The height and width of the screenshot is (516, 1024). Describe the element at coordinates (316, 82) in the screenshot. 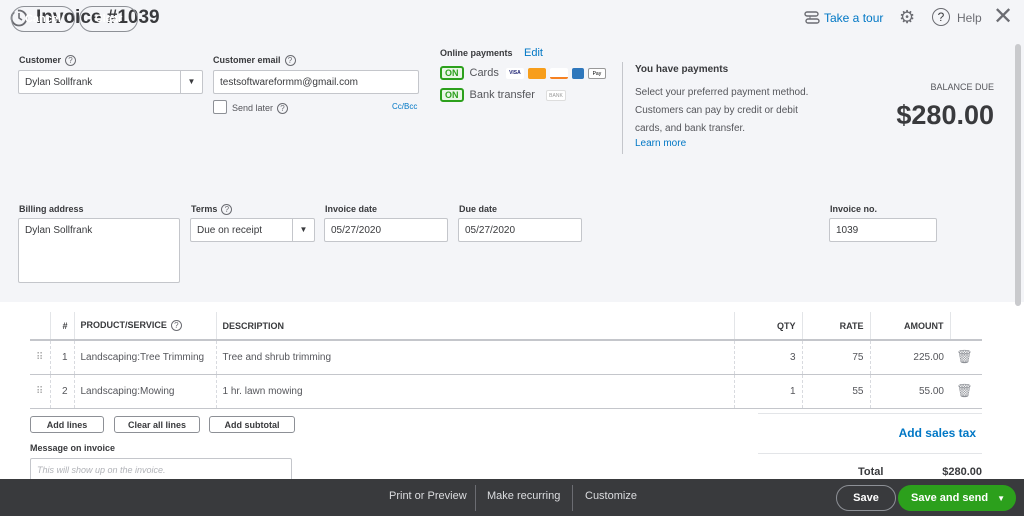

I see `email-field: testsoftwareformm@gmail.com` at that location.